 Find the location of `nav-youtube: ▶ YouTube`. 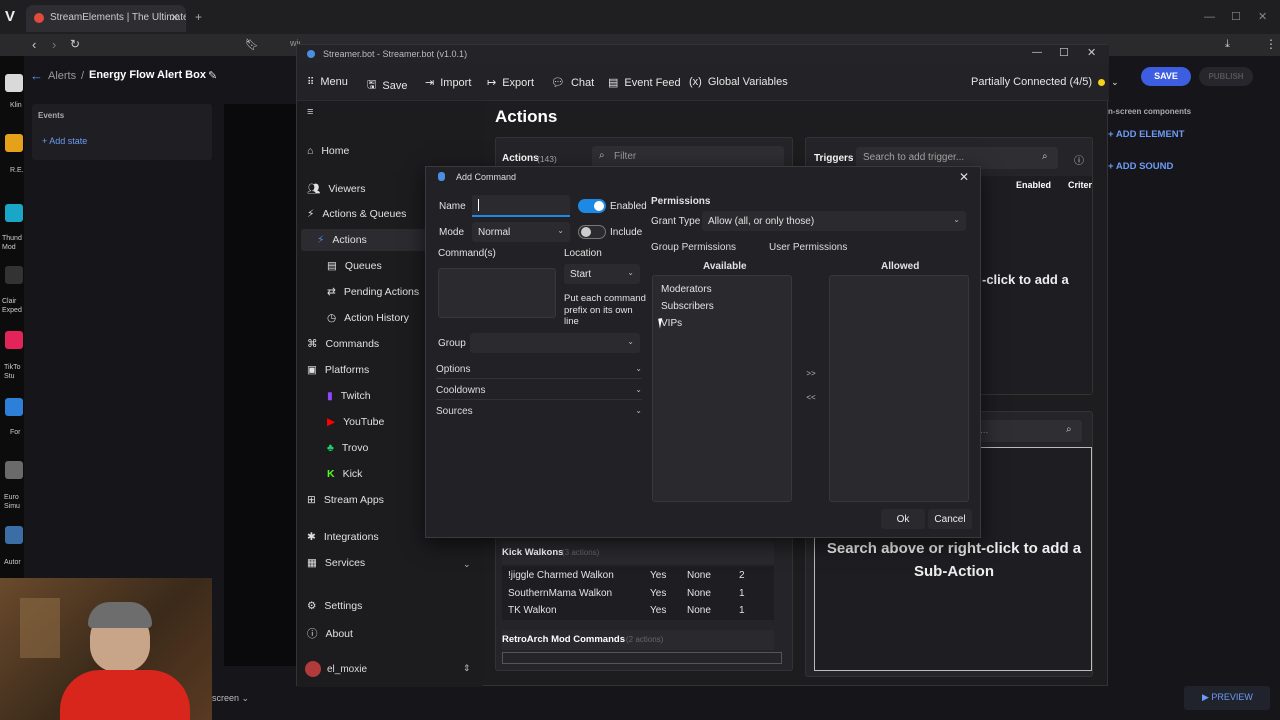

nav-youtube: ▶ YouTube is located at coordinates (355, 422).